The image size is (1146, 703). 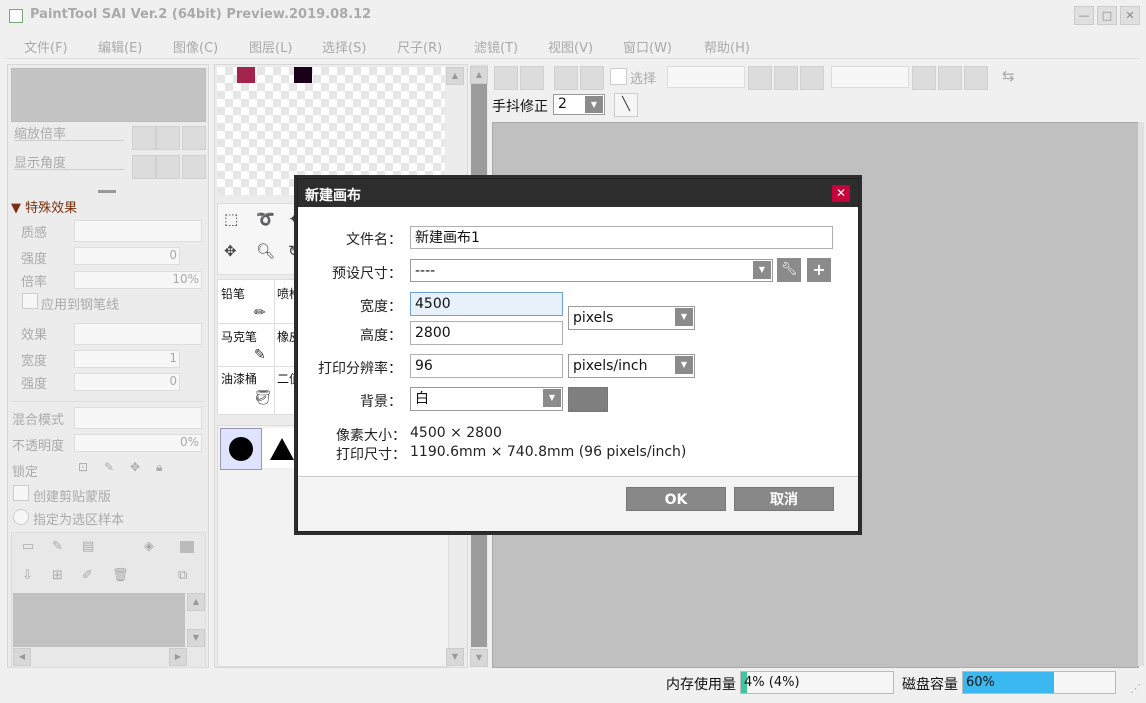 I want to click on lock-draw-icon: ✎, so click(x=109, y=467).